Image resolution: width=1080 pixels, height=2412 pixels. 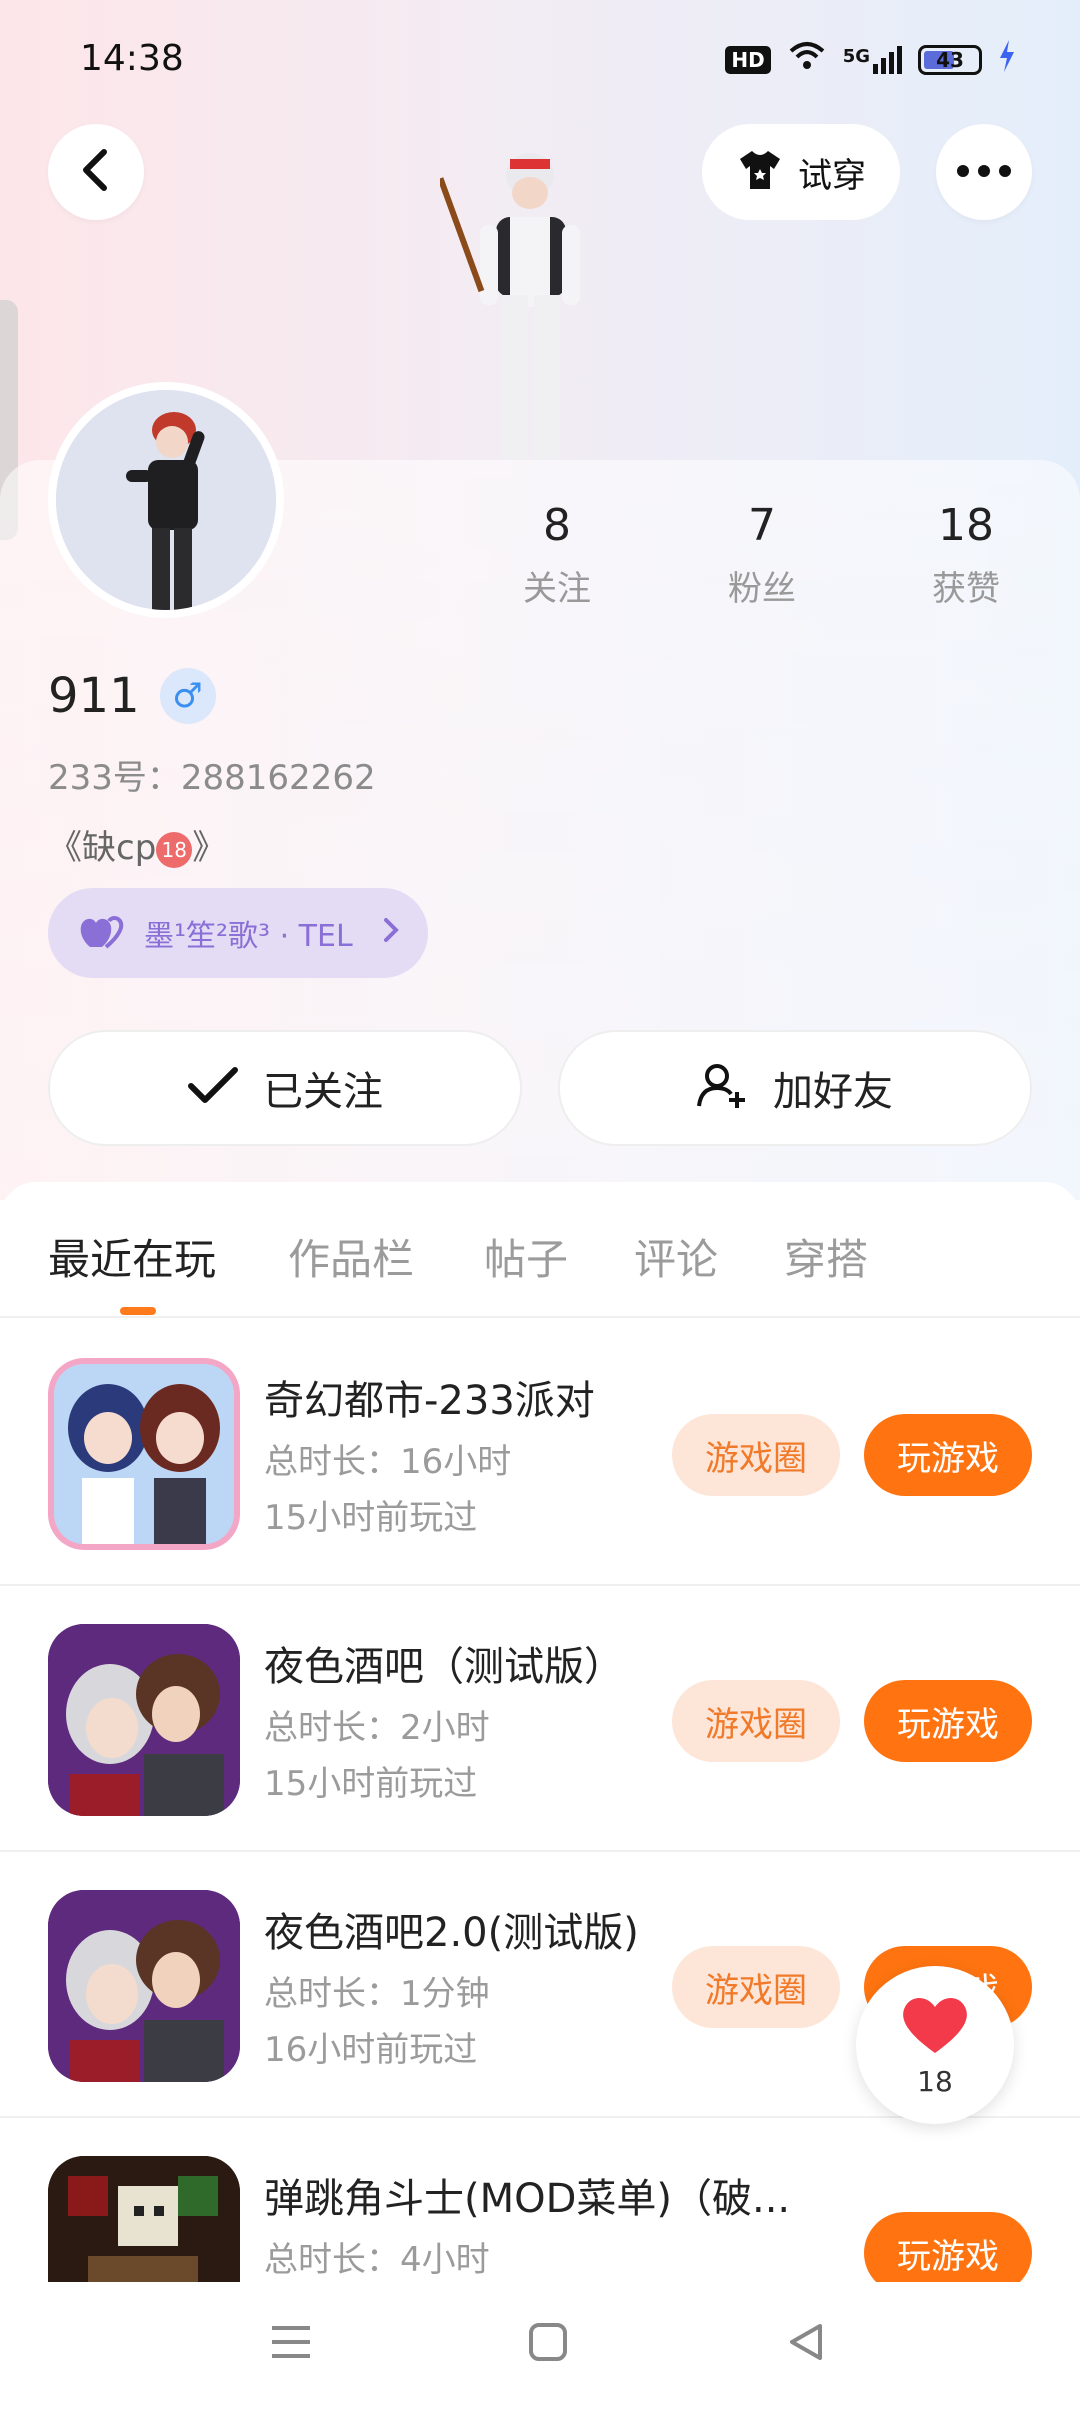 I want to click on game-title: 夜色酒吧（测试版）, so click(x=444, y=1667).